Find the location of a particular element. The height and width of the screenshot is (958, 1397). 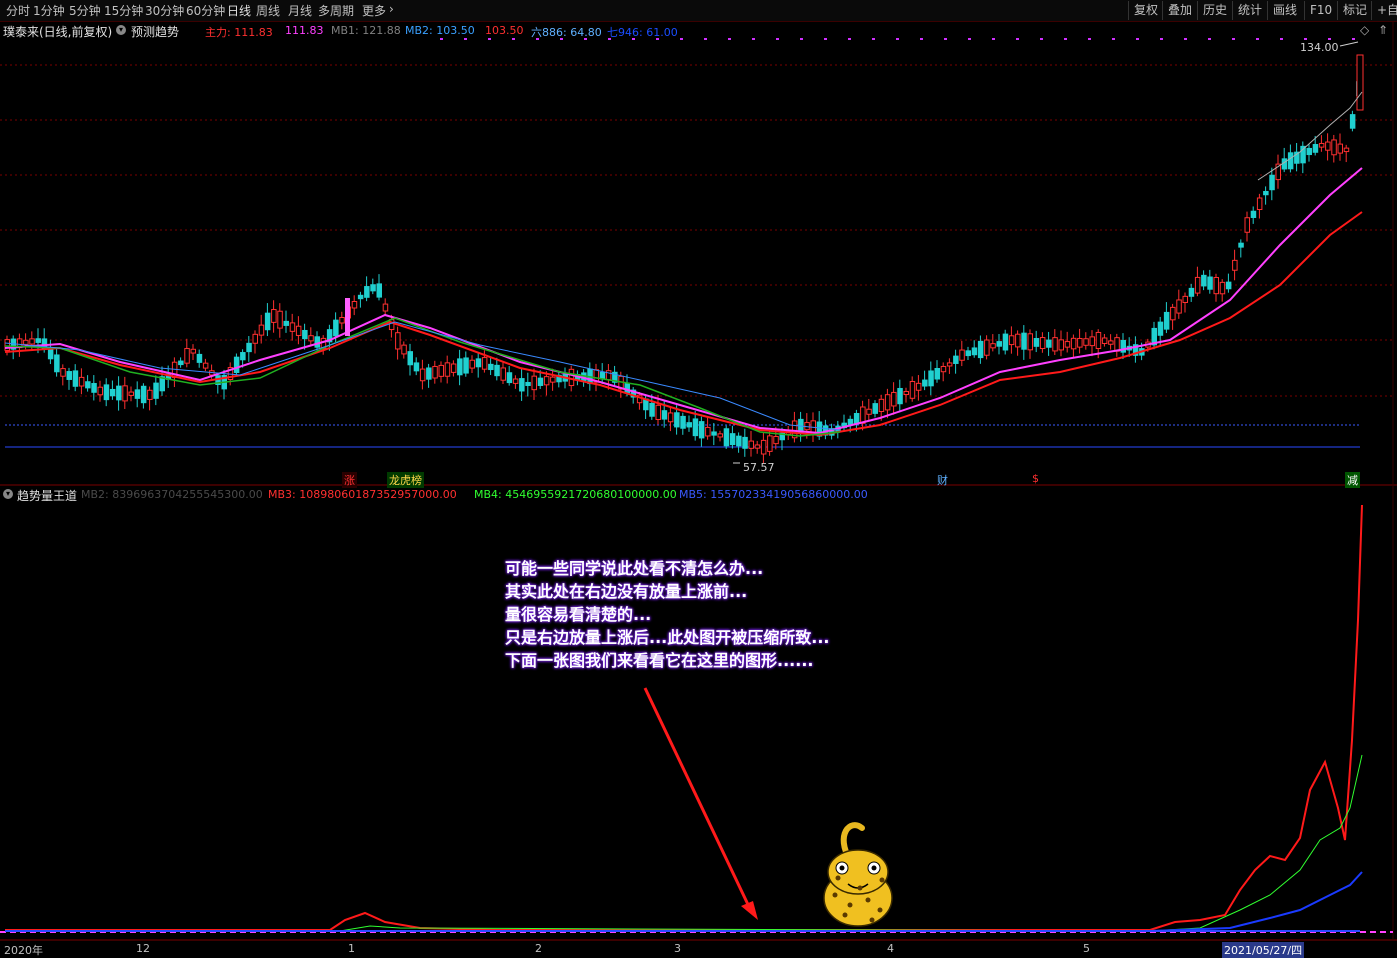

indicator-main-force: 主力: 111.83 is located at coordinates (239, 32).